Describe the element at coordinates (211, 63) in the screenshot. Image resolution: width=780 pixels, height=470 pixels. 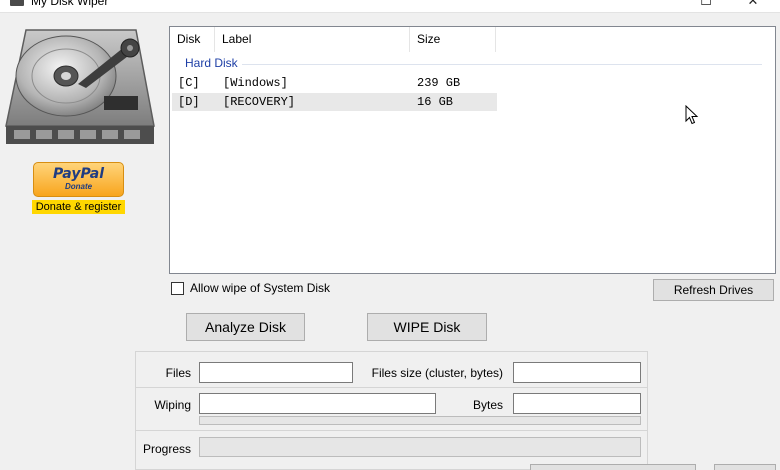
I see `group-header-hard-disk: Hard Disk` at that location.